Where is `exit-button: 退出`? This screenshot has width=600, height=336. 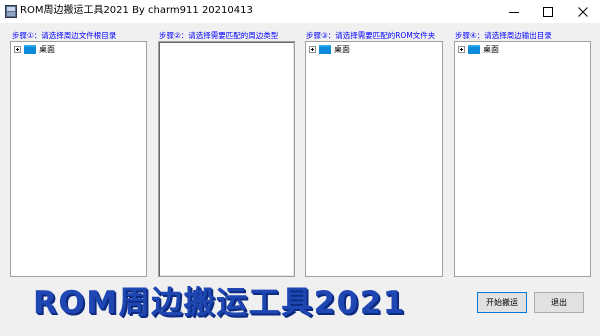 exit-button: 退出 is located at coordinates (559, 302).